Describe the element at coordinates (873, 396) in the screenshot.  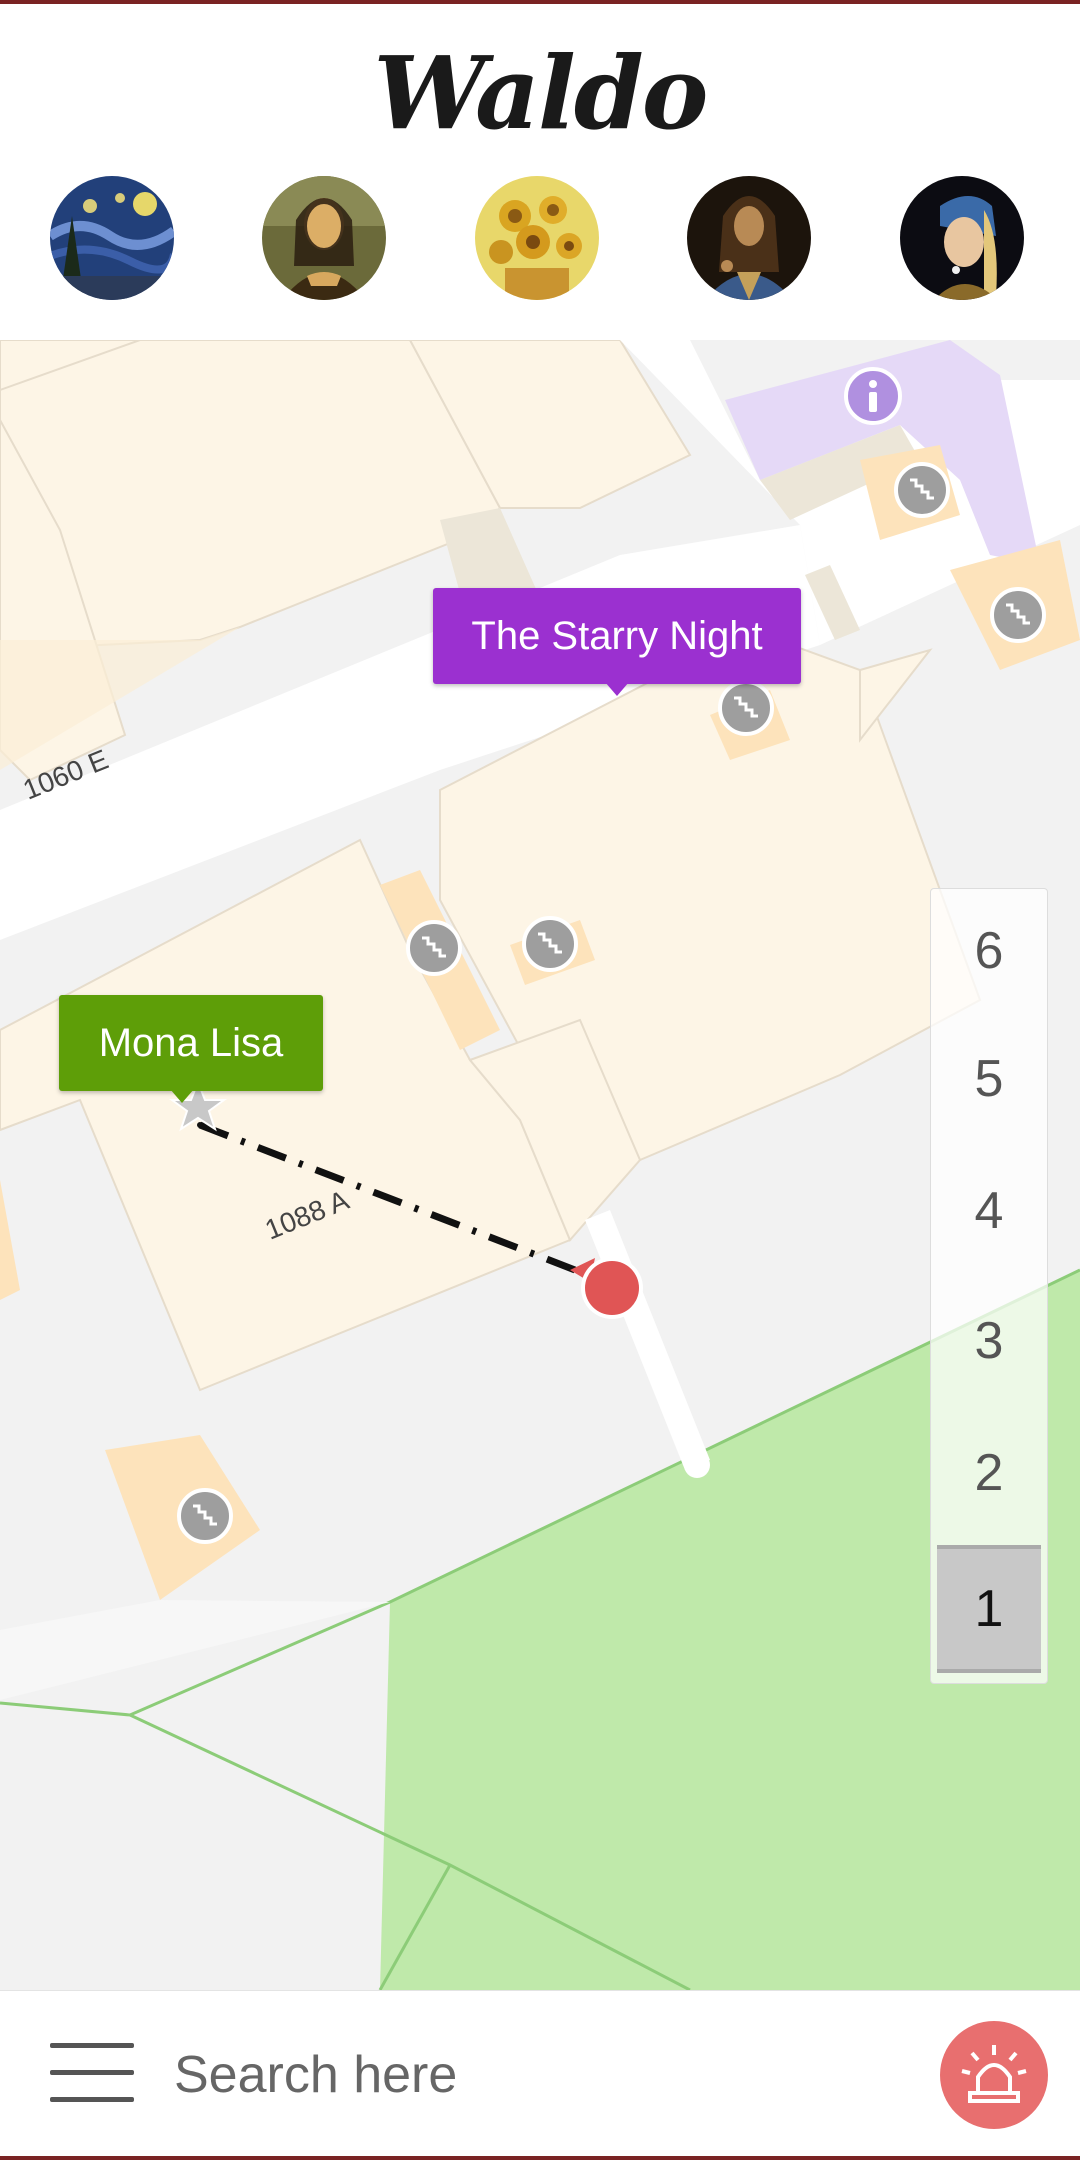
I see `info-icon` at that location.